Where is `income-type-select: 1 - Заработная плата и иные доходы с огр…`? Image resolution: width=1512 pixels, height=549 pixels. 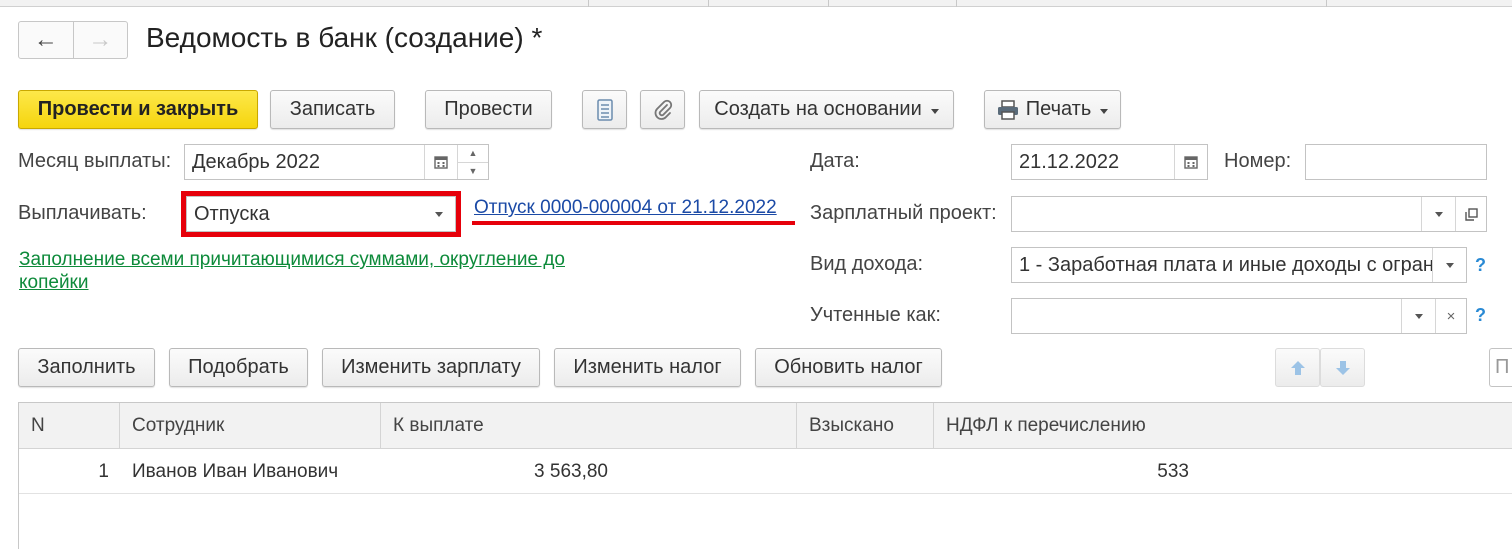
income-type-select: 1 - Заработная плата и иные доходы с огр… is located at coordinates (1239, 265).